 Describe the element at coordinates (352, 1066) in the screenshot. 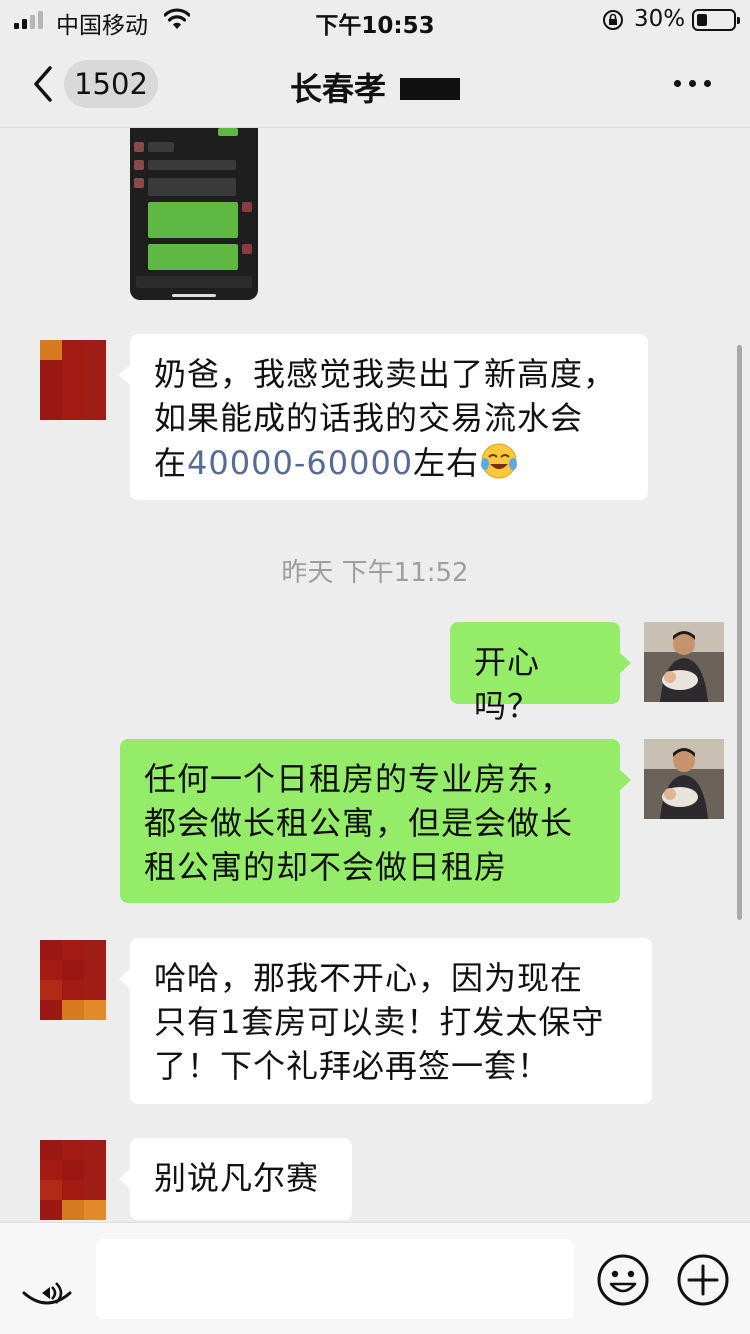

I see `message-text: 了！下个礼拜必再签一套！` at that location.